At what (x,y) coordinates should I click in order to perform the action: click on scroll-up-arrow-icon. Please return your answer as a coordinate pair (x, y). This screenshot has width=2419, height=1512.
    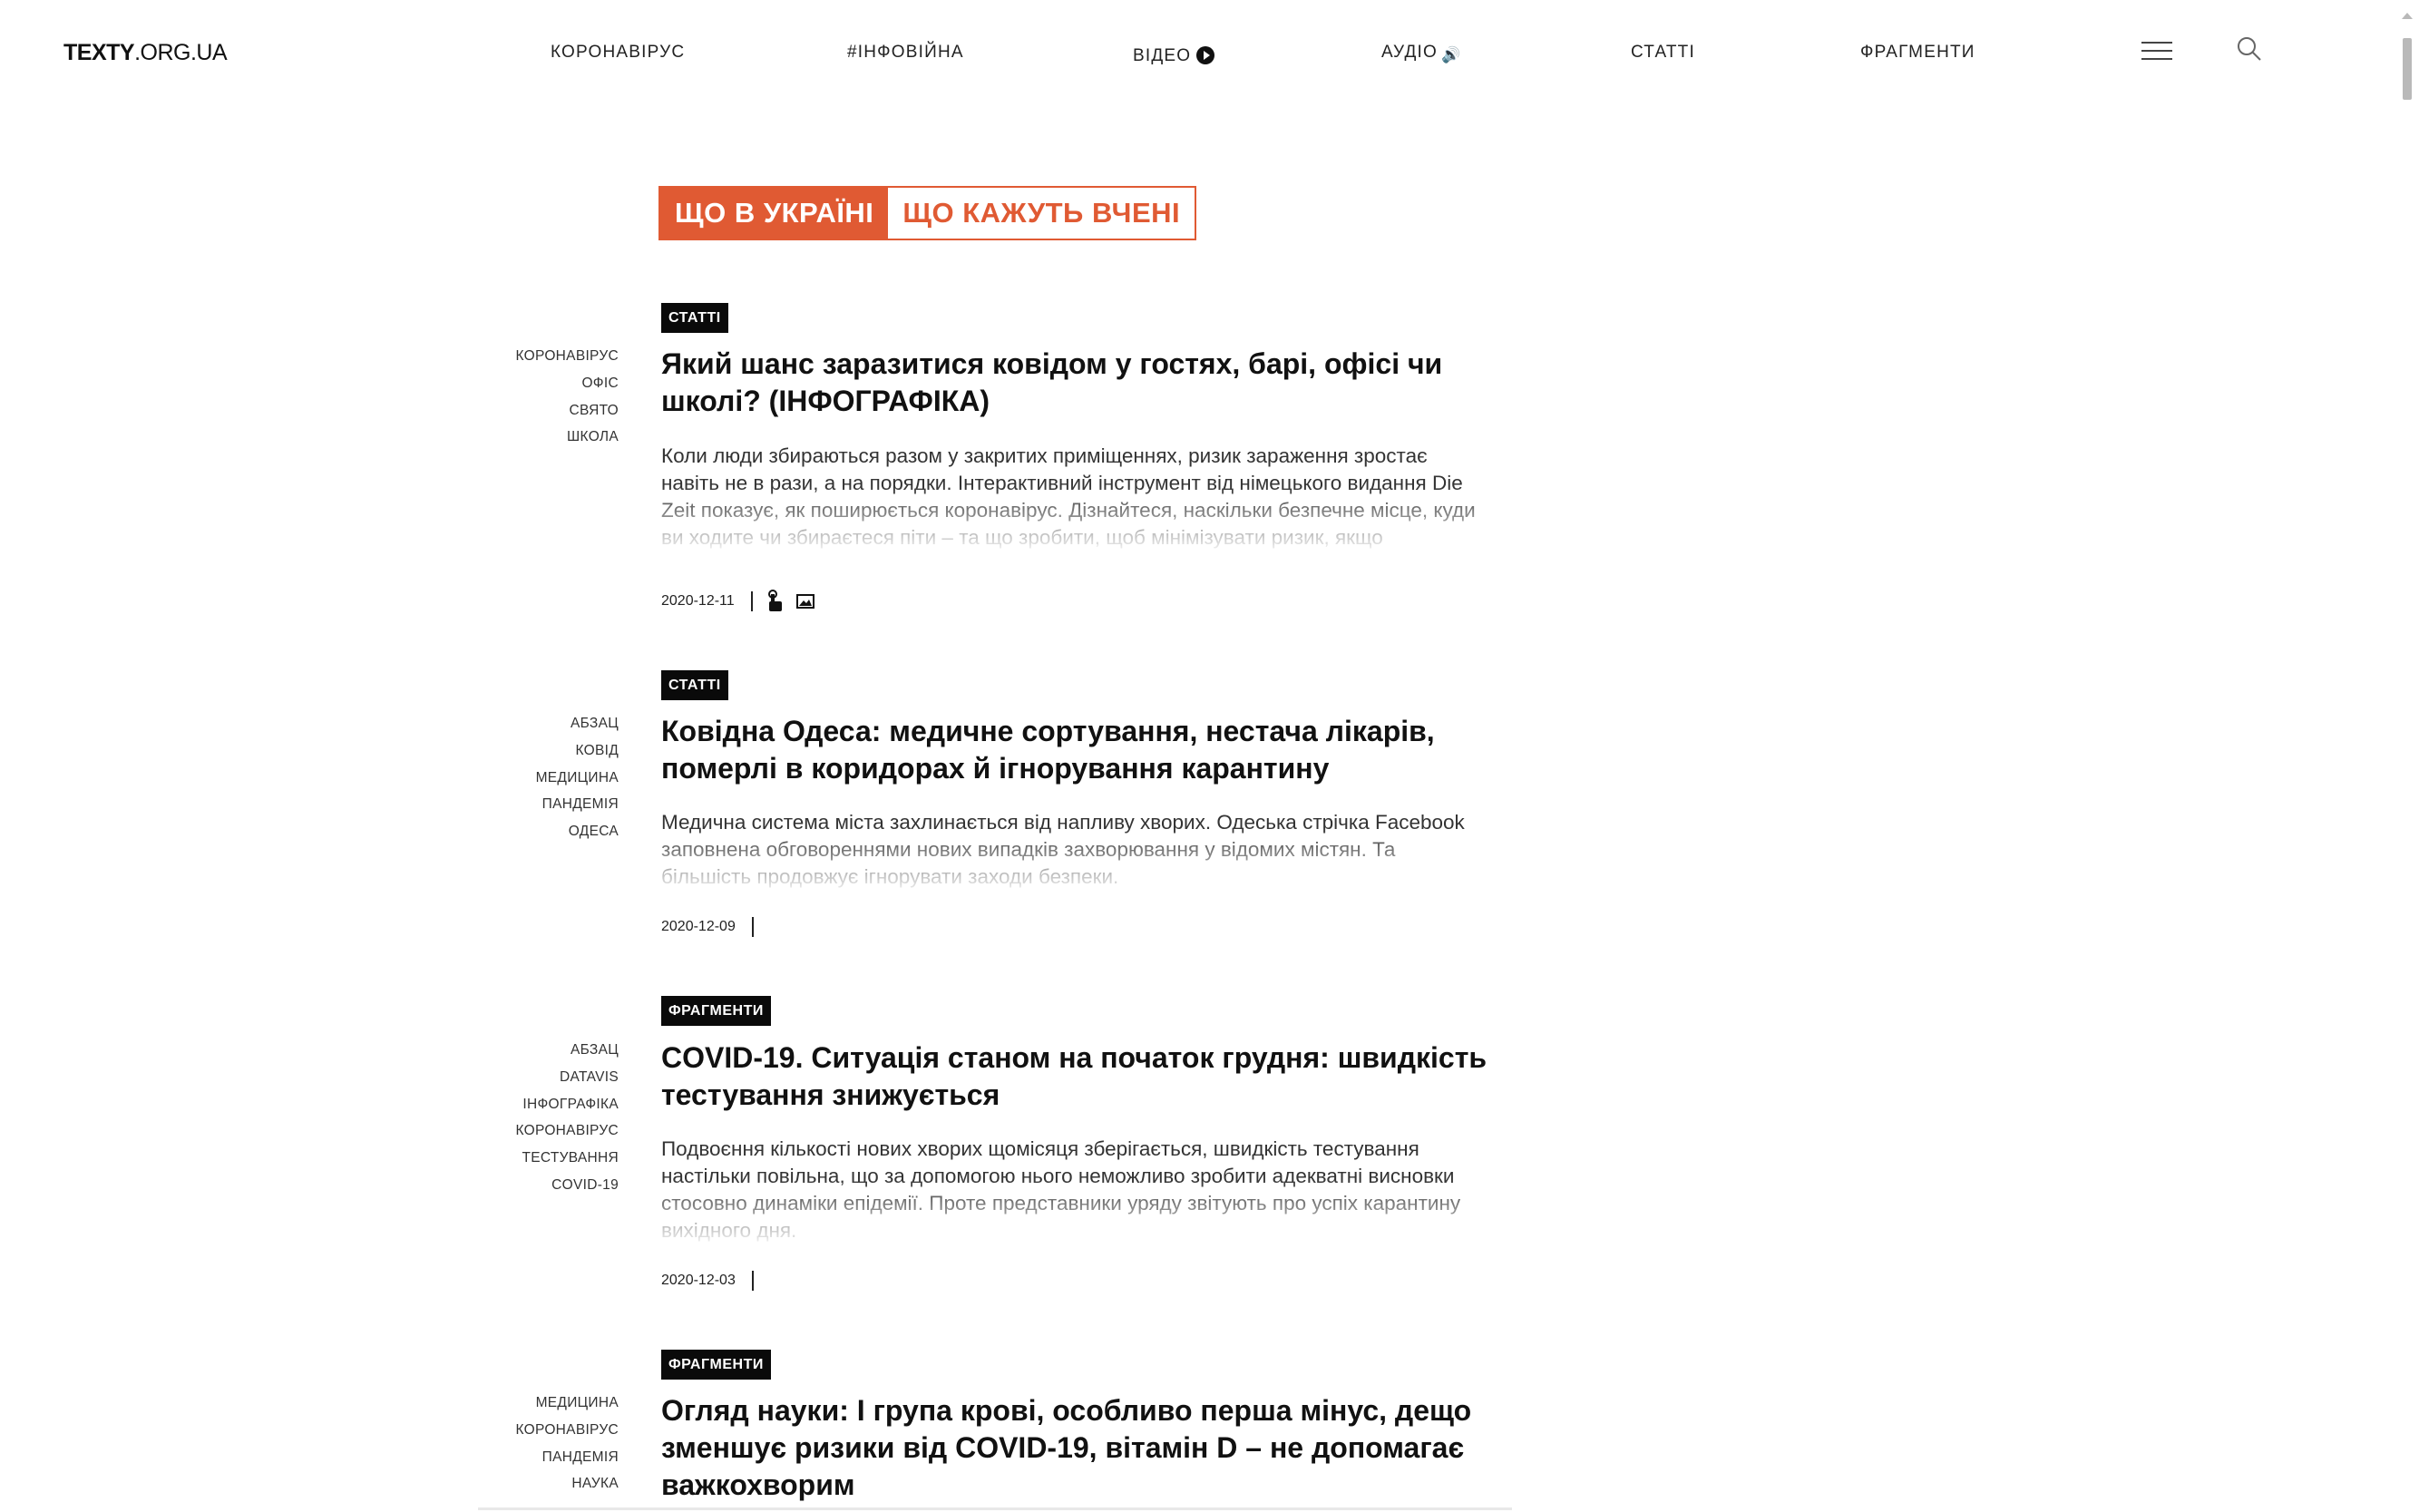
    Looking at the image, I should click on (2407, 16).